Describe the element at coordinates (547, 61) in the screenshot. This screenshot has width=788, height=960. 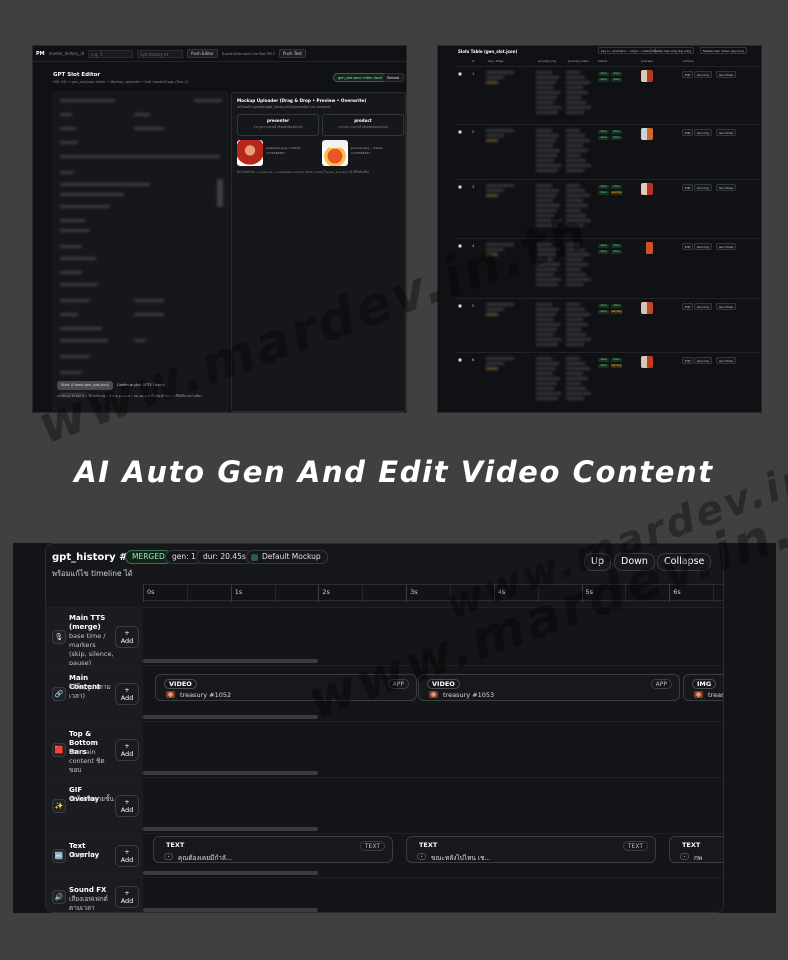
I see `col-prompt-img: prompt_img` at that location.